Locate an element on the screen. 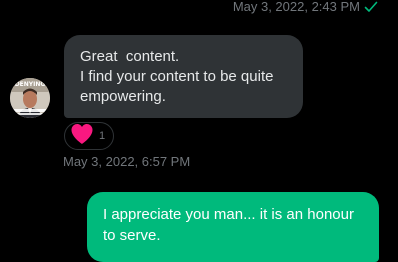 Image resolution: width=398 pixels, height=262 pixels. sent-message-meta: May 3, 2022, 2:43 PM is located at coordinates (305, 7).